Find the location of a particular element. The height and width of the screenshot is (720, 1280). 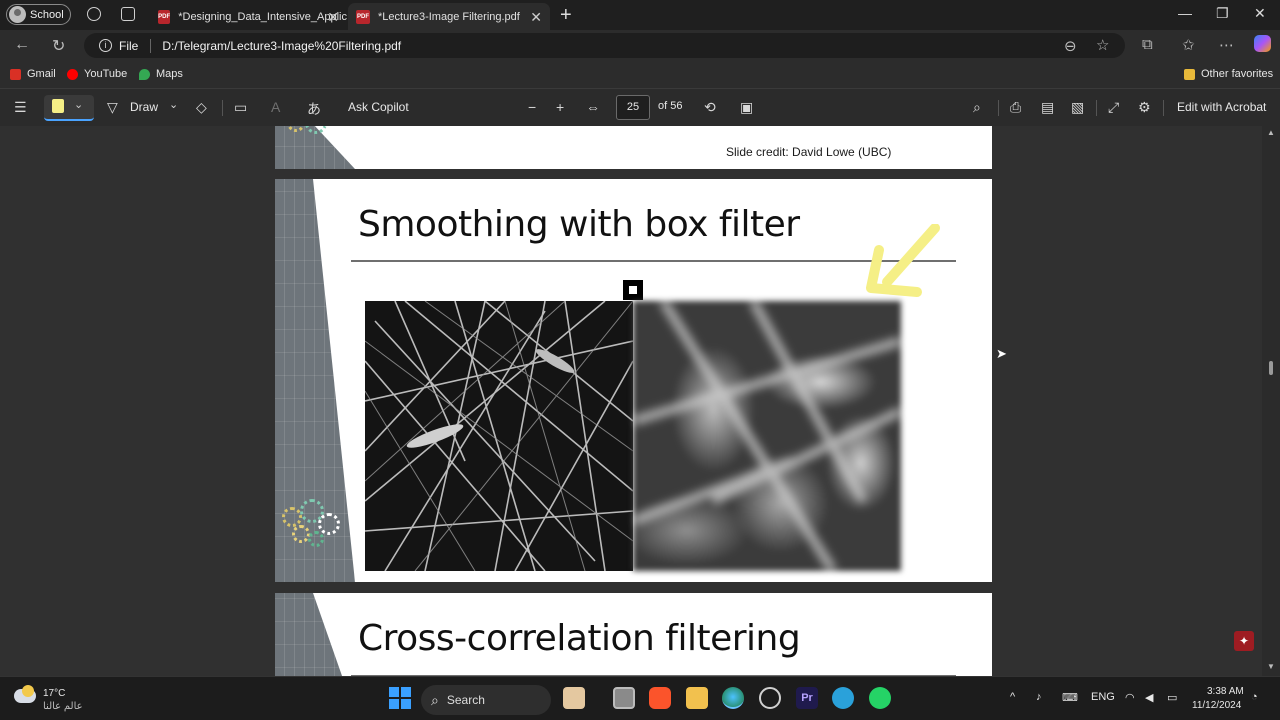

scheme-label: File is located at coordinates (129, 45).